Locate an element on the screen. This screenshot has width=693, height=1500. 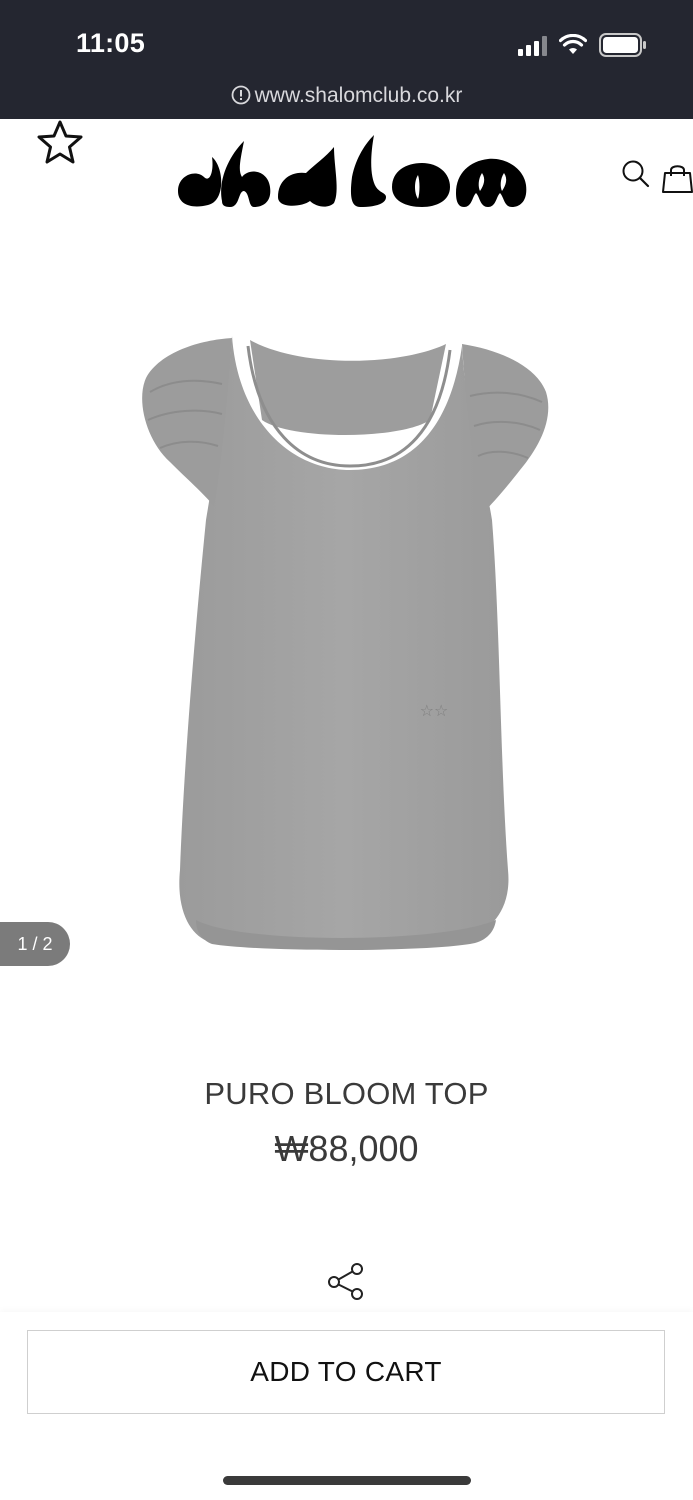
wifi-icon is located at coordinates (573, 44).